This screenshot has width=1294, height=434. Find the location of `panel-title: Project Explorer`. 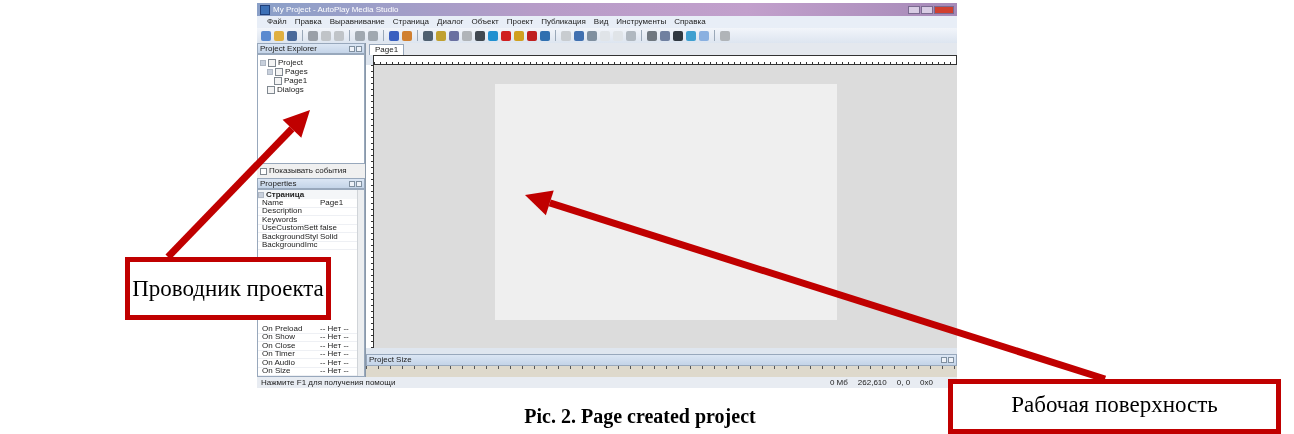

panel-title: Project Explorer is located at coordinates (288, 48).